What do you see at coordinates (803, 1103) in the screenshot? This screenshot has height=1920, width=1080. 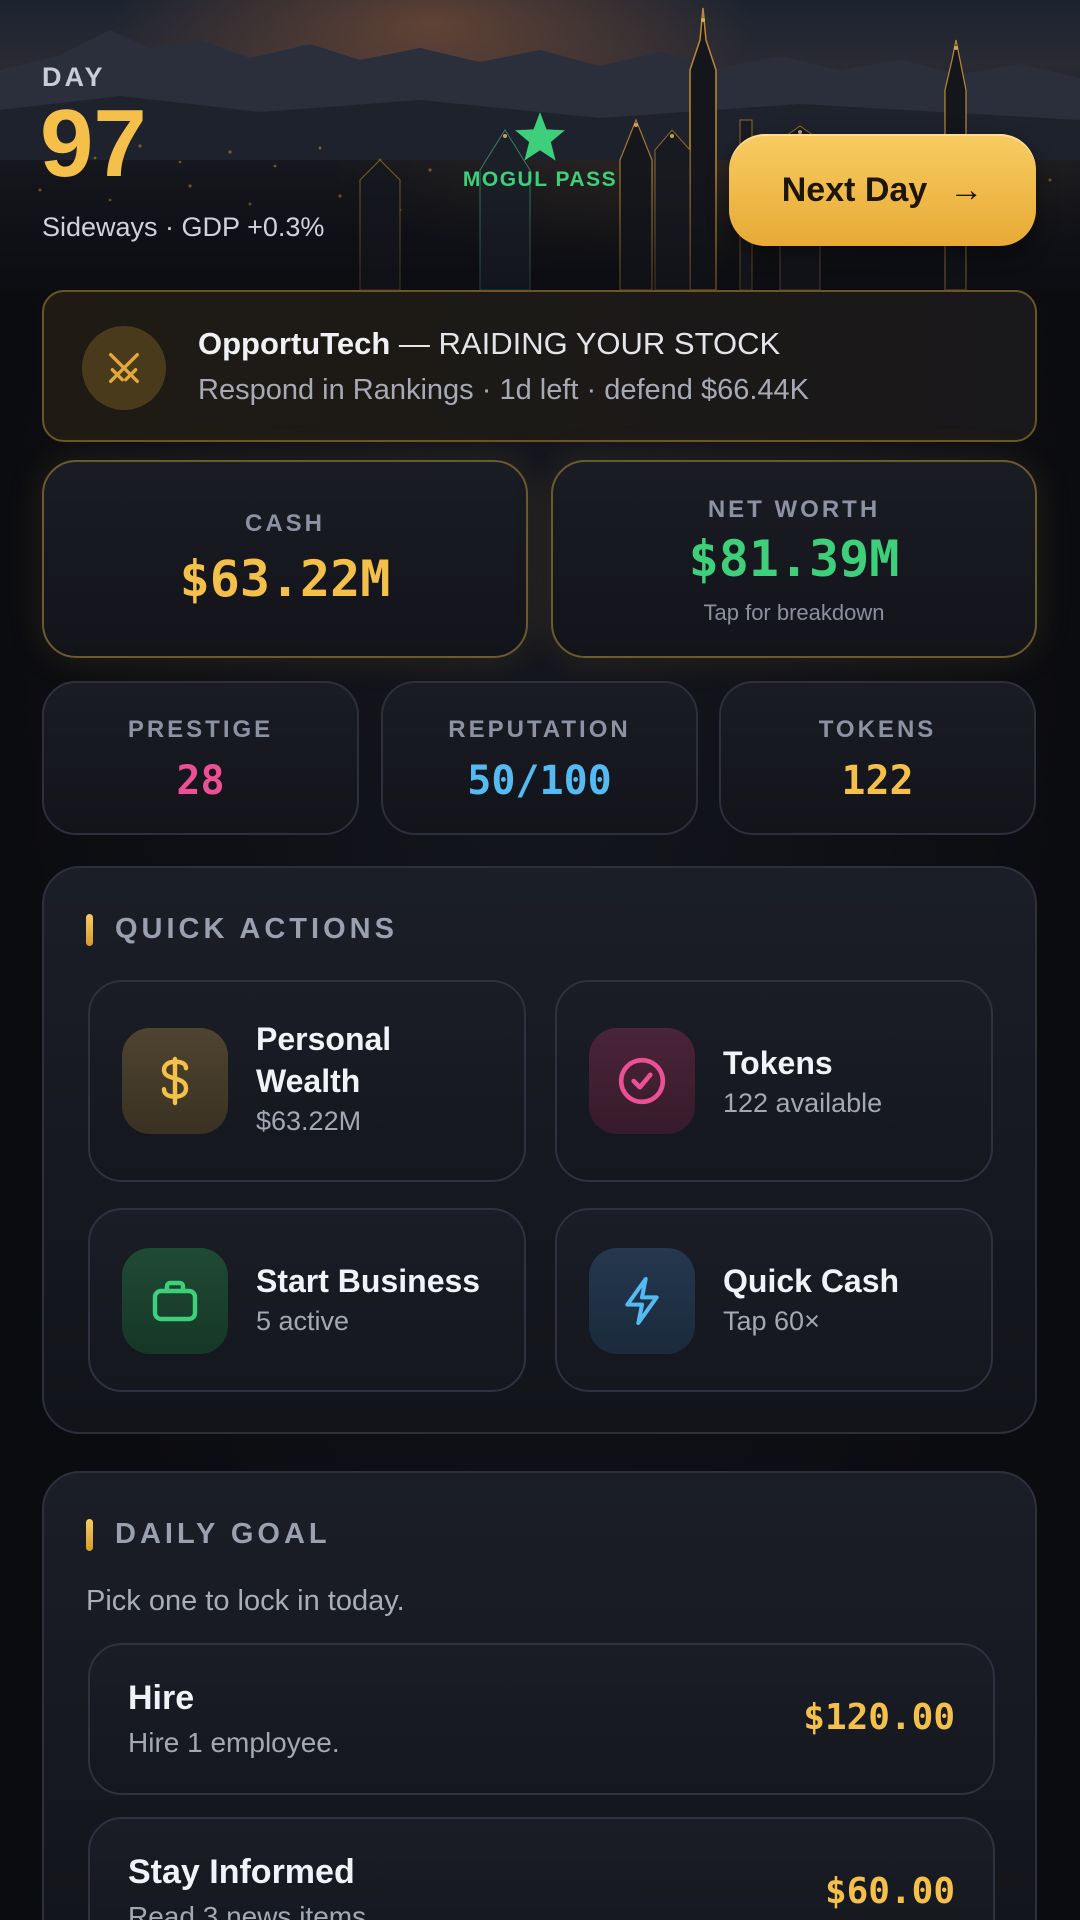 I see `tokens-available: 122 available` at bounding box center [803, 1103].